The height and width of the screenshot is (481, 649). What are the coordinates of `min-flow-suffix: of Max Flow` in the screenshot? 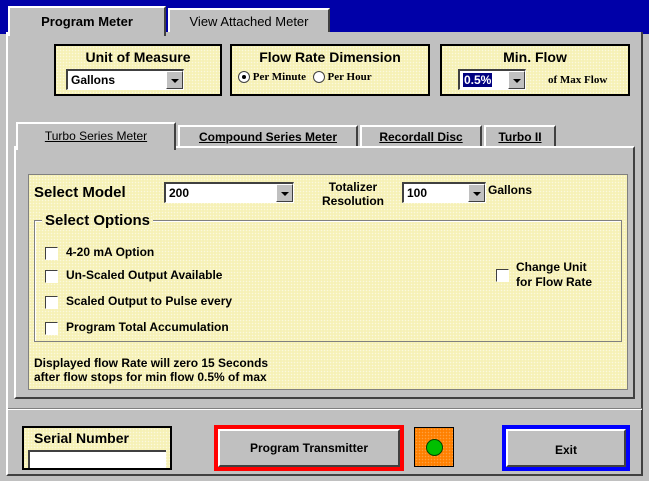 It's located at (578, 80).